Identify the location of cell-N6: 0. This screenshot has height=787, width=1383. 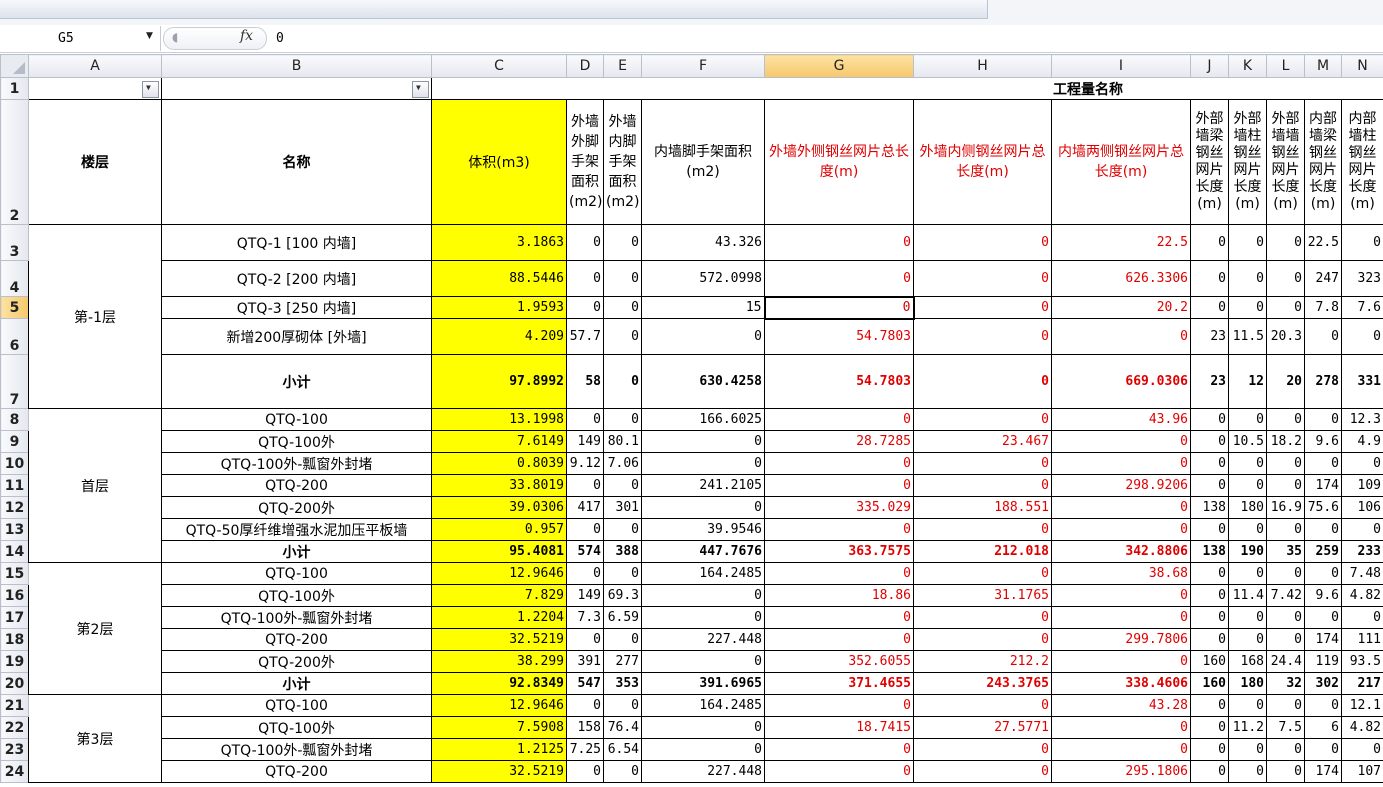
(1362, 336).